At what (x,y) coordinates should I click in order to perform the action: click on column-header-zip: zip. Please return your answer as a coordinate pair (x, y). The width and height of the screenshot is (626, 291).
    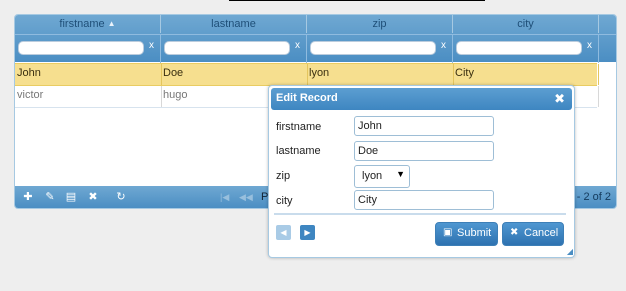
    Looking at the image, I should click on (380, 24).